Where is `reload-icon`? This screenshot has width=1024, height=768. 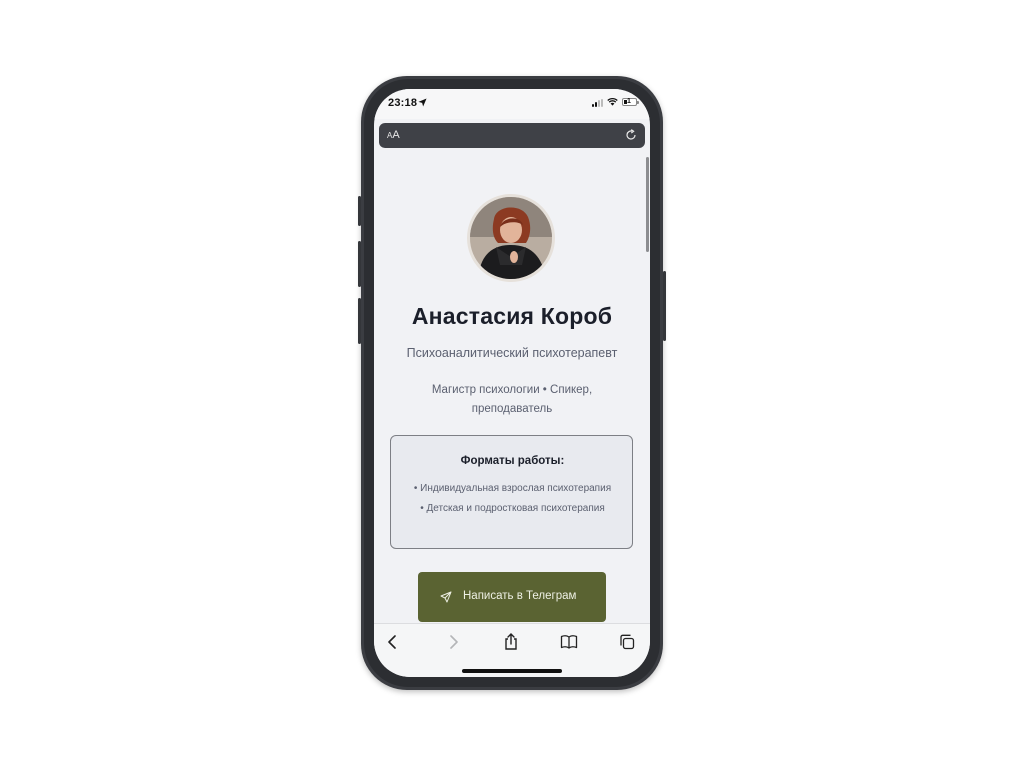 reload-icon is located at coordinates (631, 135).